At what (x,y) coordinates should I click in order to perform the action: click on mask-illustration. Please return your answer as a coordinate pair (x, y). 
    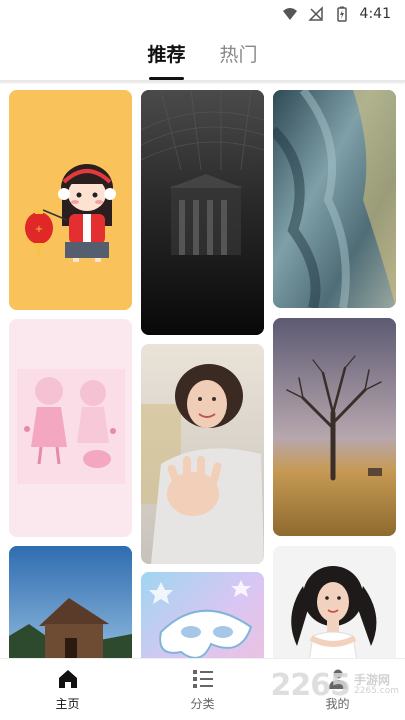
    Looking at the image, I should click on (202, 615).